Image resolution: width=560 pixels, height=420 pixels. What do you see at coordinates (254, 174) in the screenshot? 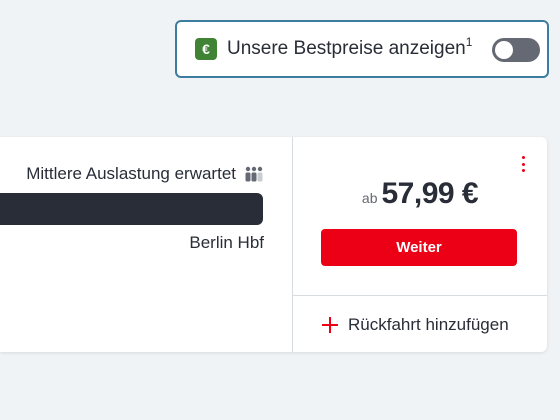
I see `people-icon` at bounding box center [254, 174].